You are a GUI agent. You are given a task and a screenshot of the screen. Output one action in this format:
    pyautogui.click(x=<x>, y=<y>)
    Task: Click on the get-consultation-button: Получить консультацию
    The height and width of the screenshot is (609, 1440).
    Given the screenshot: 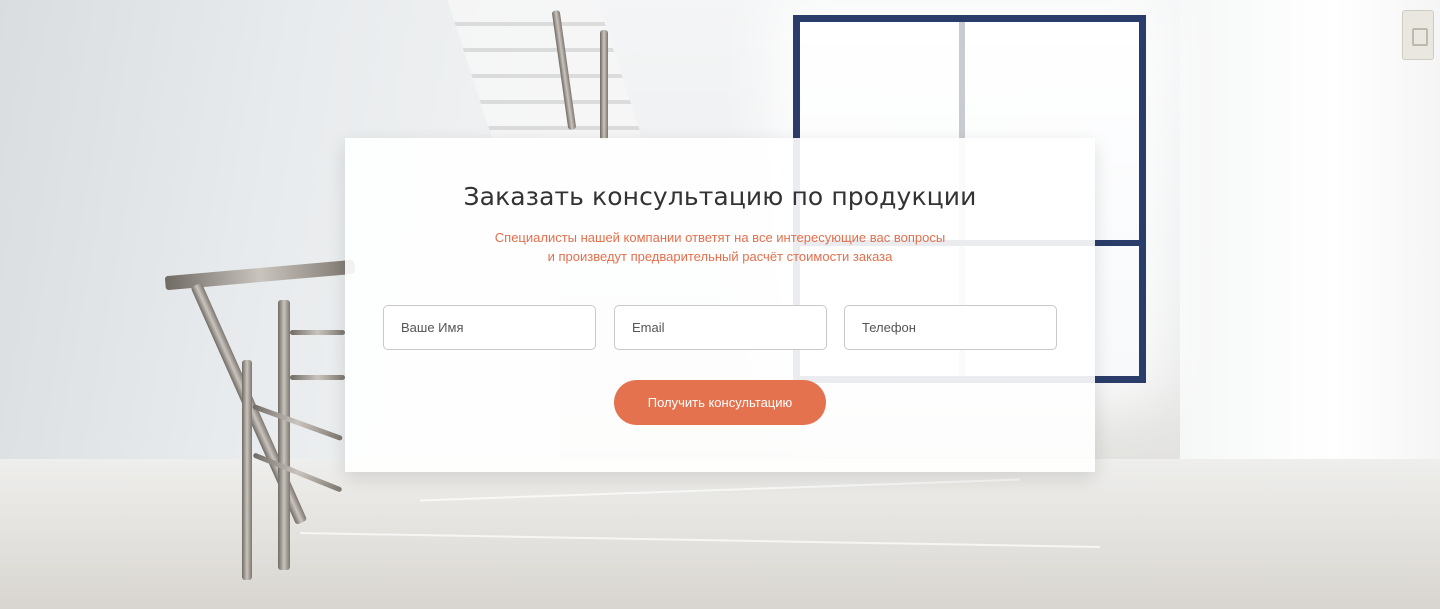 What is the action you would take?
    pyautogui.click(x=720, y=402)
    